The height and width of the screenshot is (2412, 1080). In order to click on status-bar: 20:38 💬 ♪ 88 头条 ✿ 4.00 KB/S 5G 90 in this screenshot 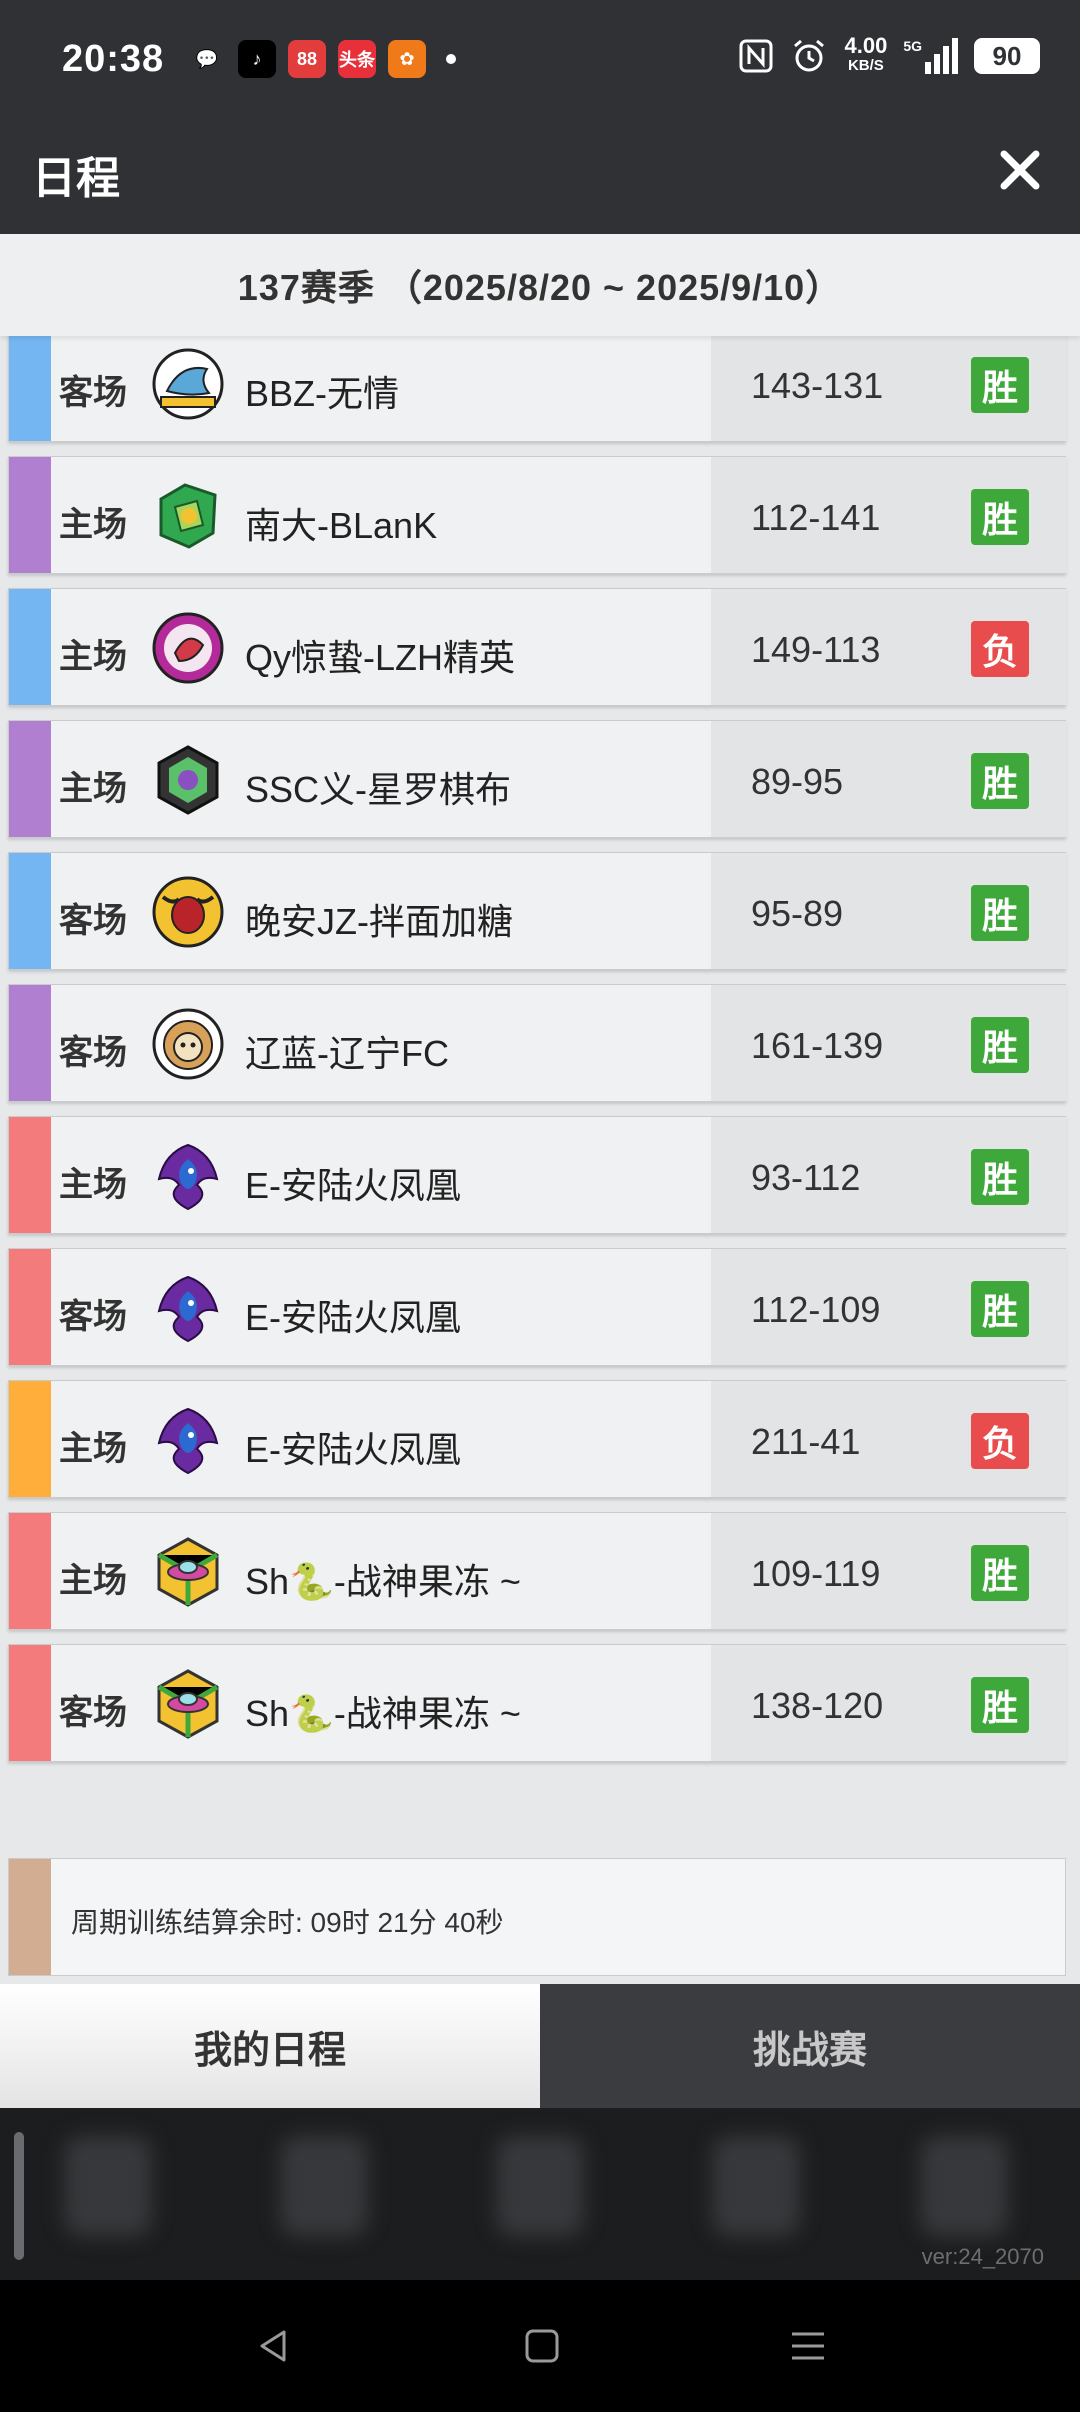, I will do `click(540, 54)`.